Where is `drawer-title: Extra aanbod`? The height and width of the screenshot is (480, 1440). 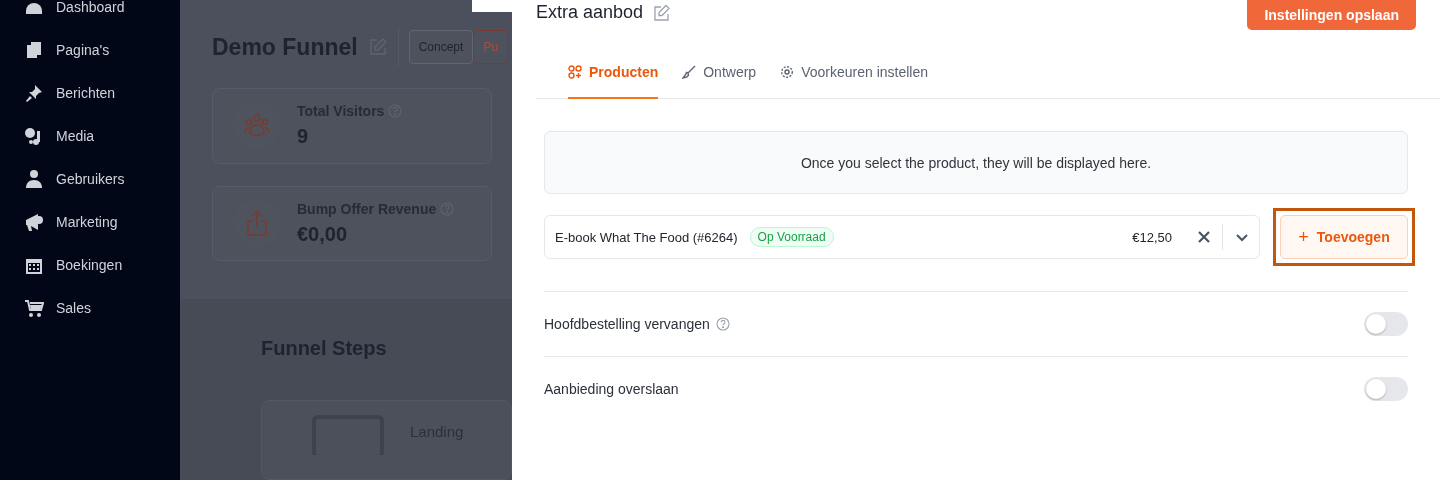 drawer-title: Extra aanbod is located at coordinates (590, 12).